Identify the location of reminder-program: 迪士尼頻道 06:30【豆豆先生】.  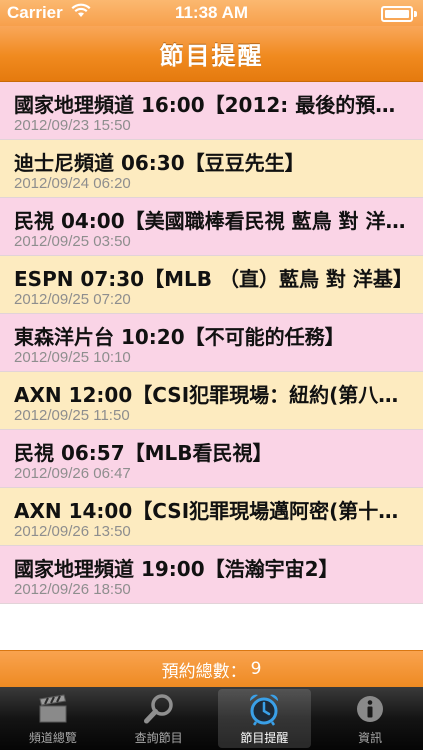
(159, 163).